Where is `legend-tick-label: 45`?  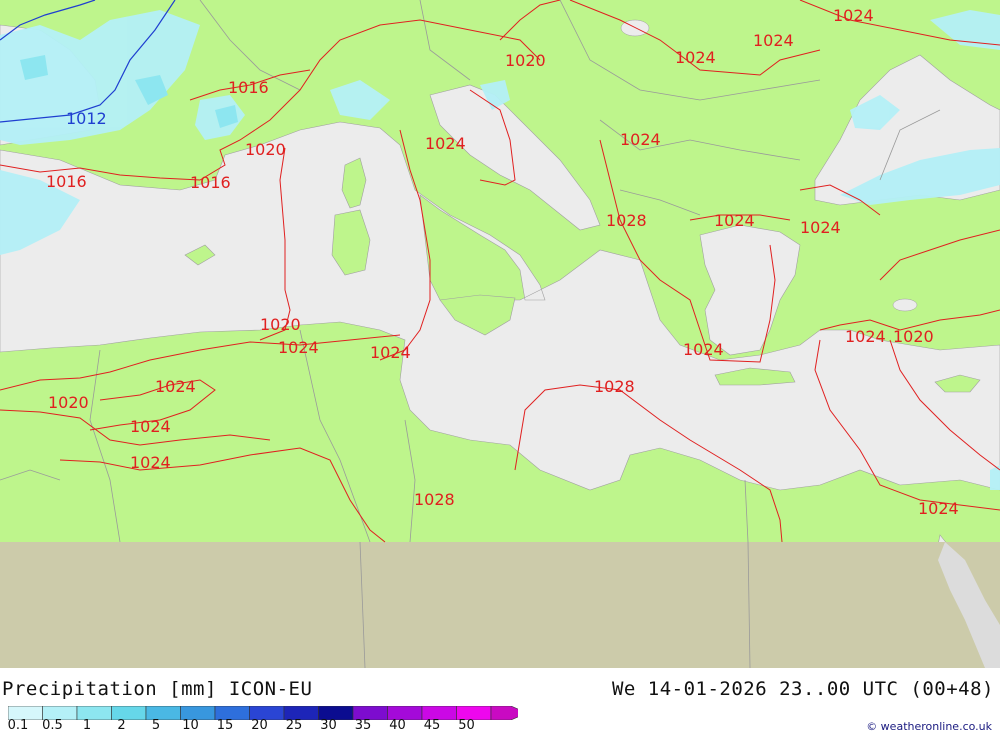 legend-tick-label: 45 is located at coordinates (432, 725).